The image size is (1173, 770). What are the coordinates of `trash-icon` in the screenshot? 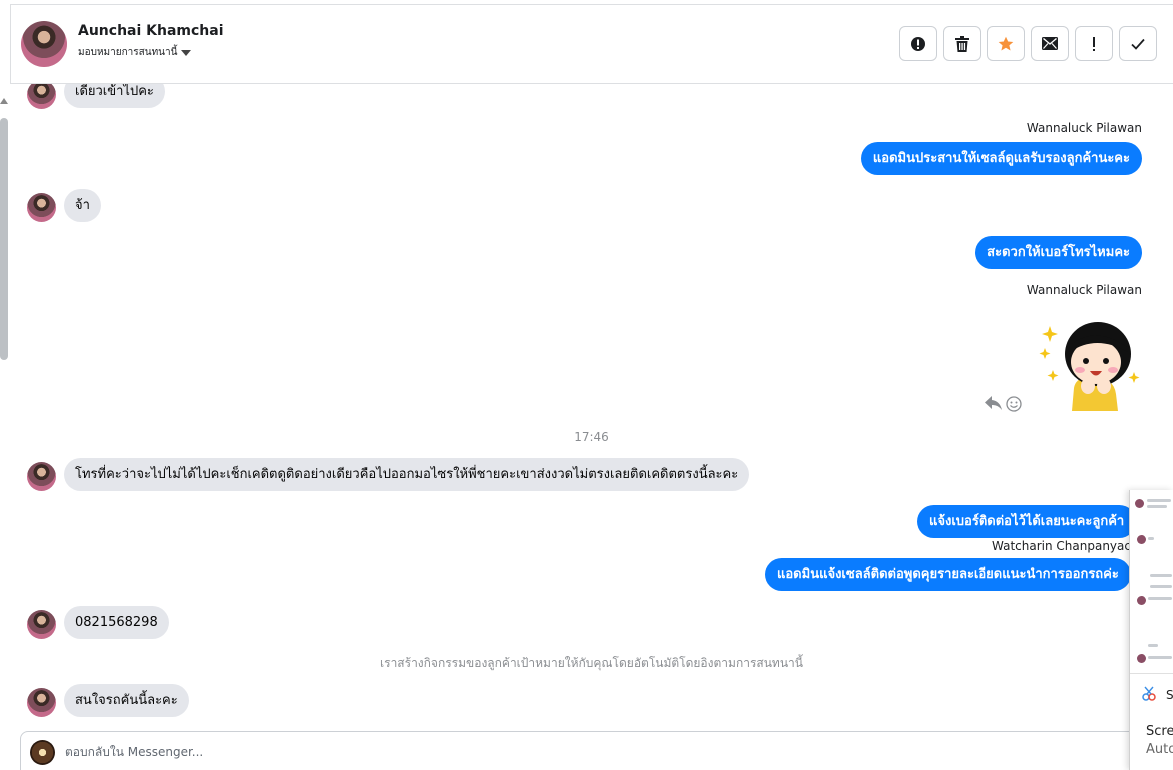 It's located at (962, 43).